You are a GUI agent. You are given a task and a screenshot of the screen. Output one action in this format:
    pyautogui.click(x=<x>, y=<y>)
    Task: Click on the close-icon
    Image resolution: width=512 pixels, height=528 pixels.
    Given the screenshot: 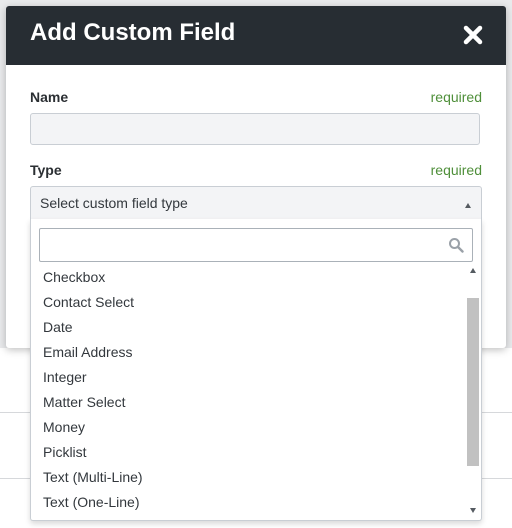 What is the action you would take?
    pyautogui.click(x=473, y=35)
    